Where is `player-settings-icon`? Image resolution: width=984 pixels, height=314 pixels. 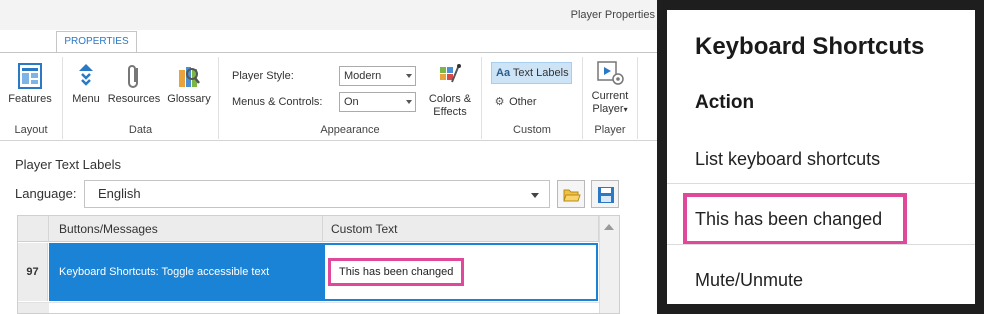
player-settings-icon is located at coordinates (610, 73).